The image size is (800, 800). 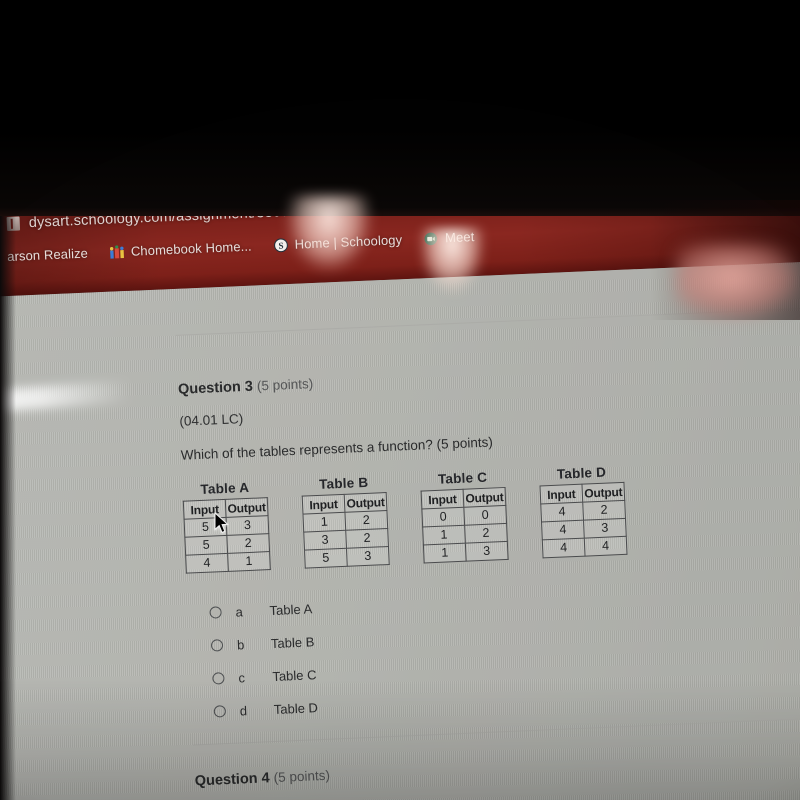 I want to click on google-meet-icon, so click(x=431, y=238).